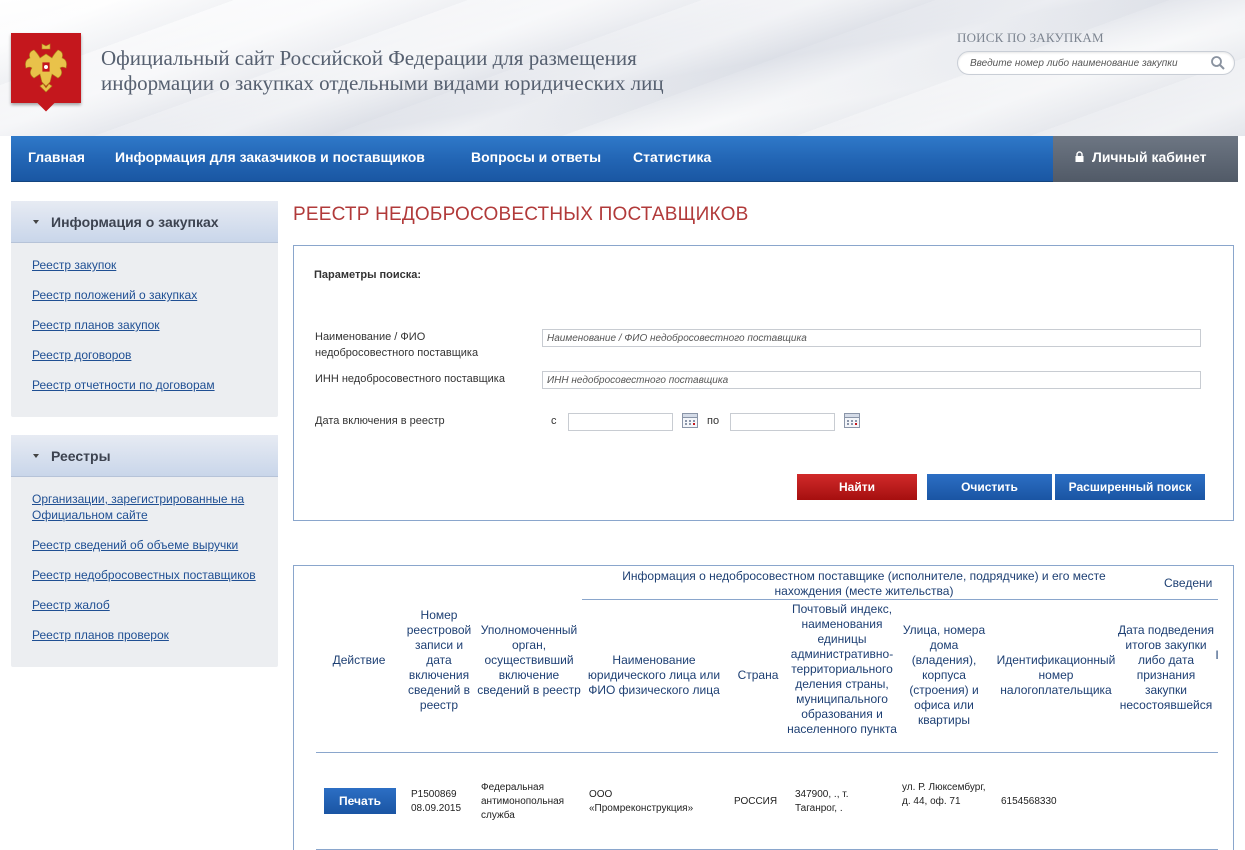  Describe the element at coordinates (782, 422) in the screenshot. I see `date-to-input` at that location.